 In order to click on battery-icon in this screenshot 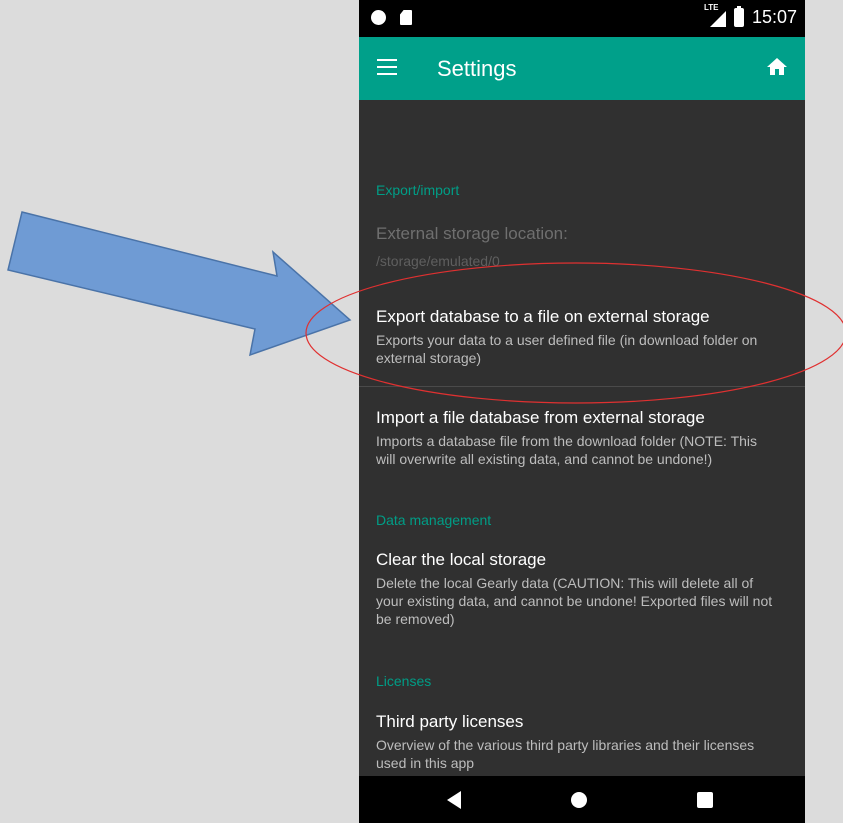, I will do `click(738, 16)`.